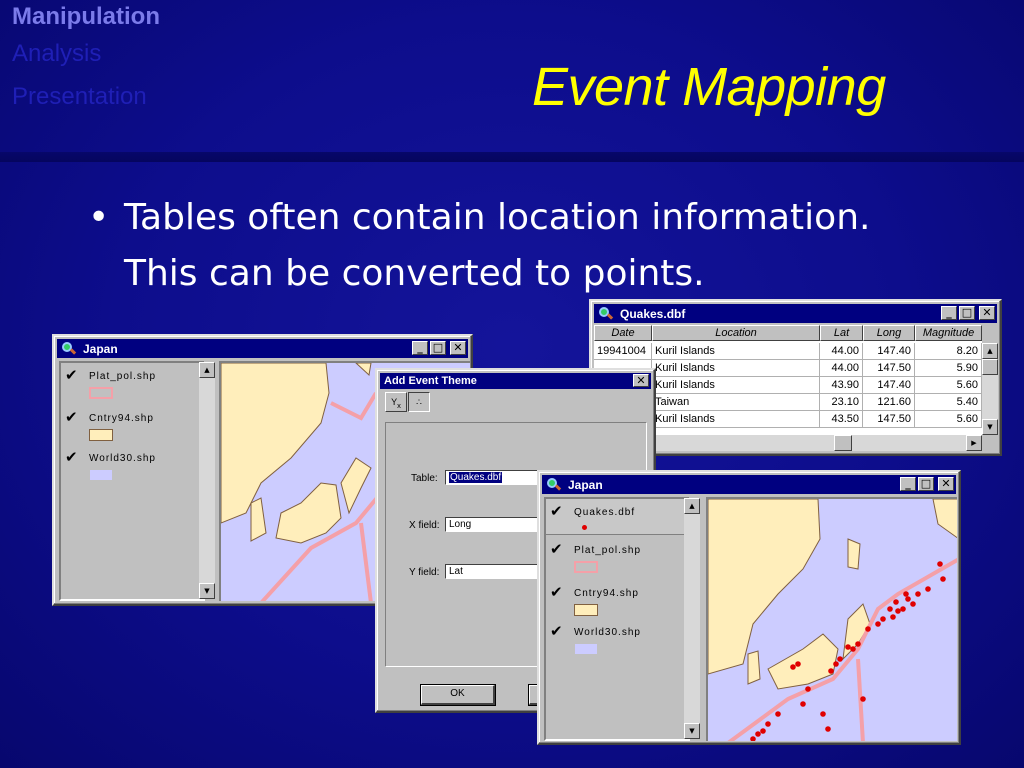 The width and height of the screenshot is (1024, 768). Describe the element at coordinates (974, 443) in the screenshot. I see `scroll-right-button: ▶` at that location.